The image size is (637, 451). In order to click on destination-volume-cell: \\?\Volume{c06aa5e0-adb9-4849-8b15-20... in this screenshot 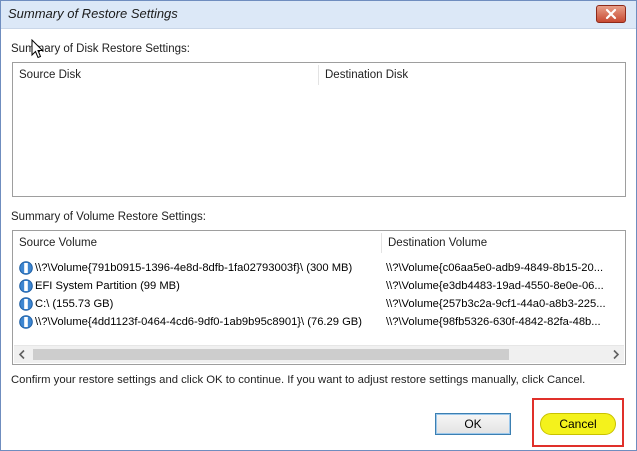, I will do `click(495, 268)`.